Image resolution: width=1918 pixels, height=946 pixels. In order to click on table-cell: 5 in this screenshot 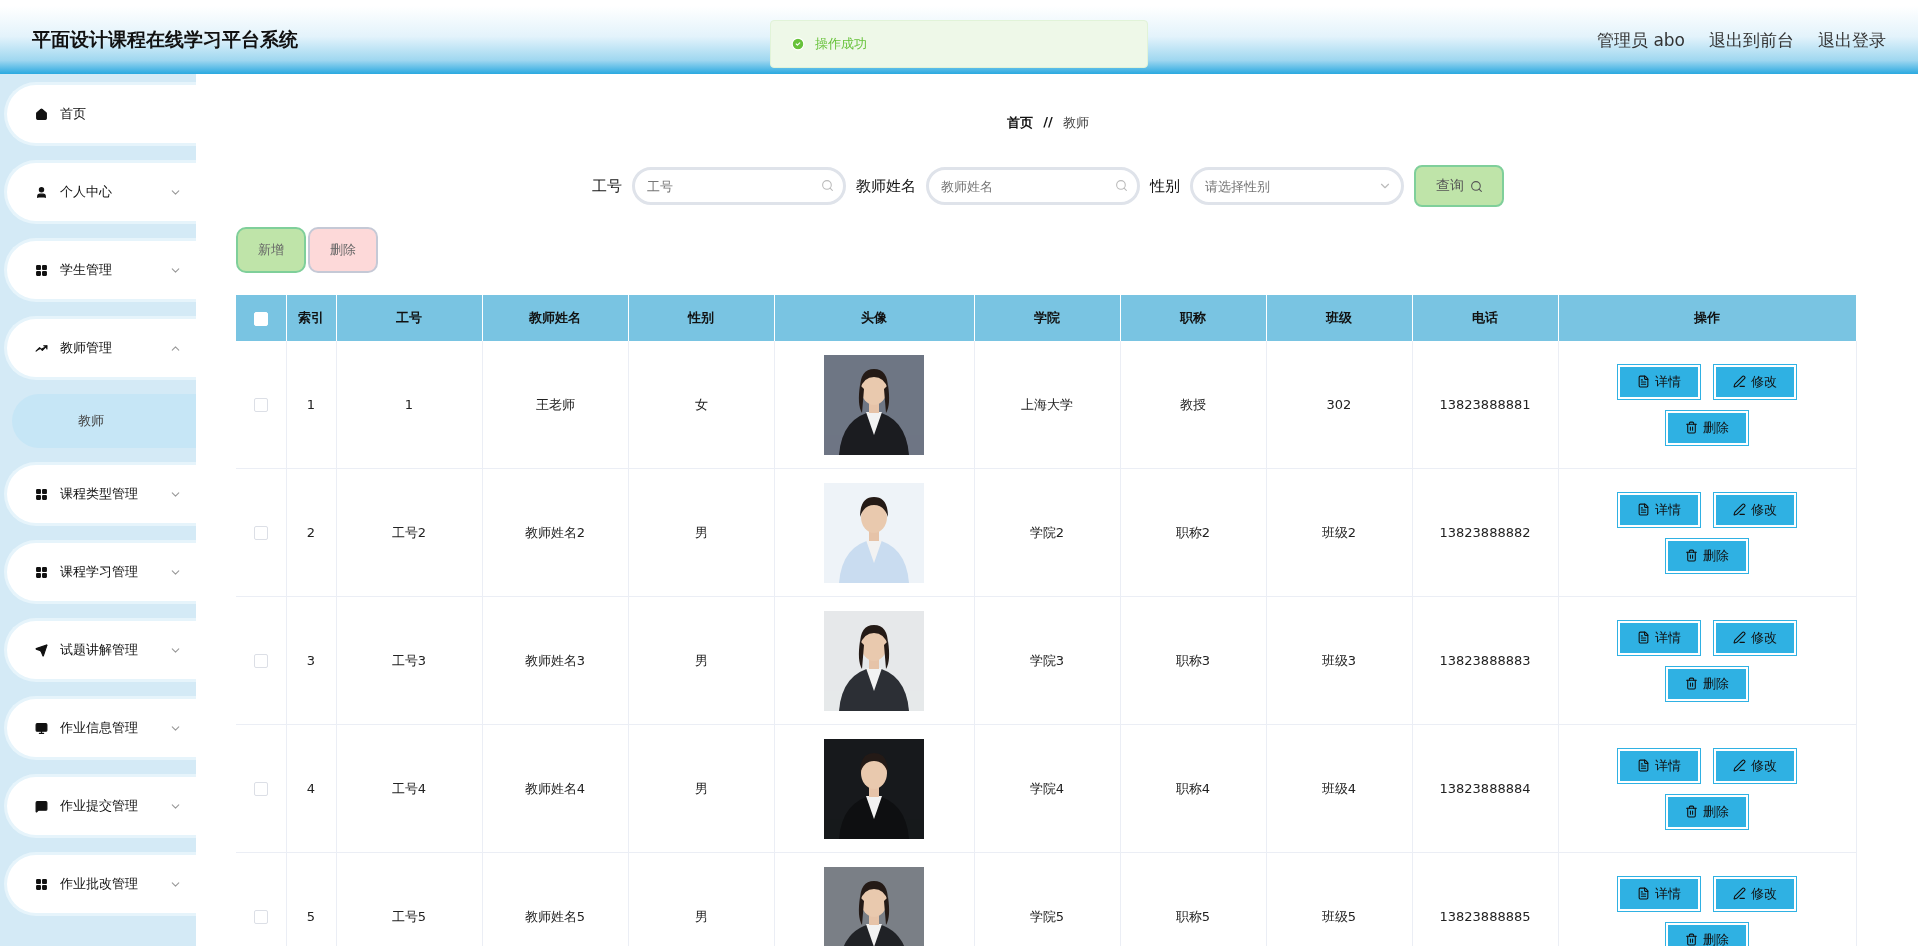, I will do `click(311, 916)`.